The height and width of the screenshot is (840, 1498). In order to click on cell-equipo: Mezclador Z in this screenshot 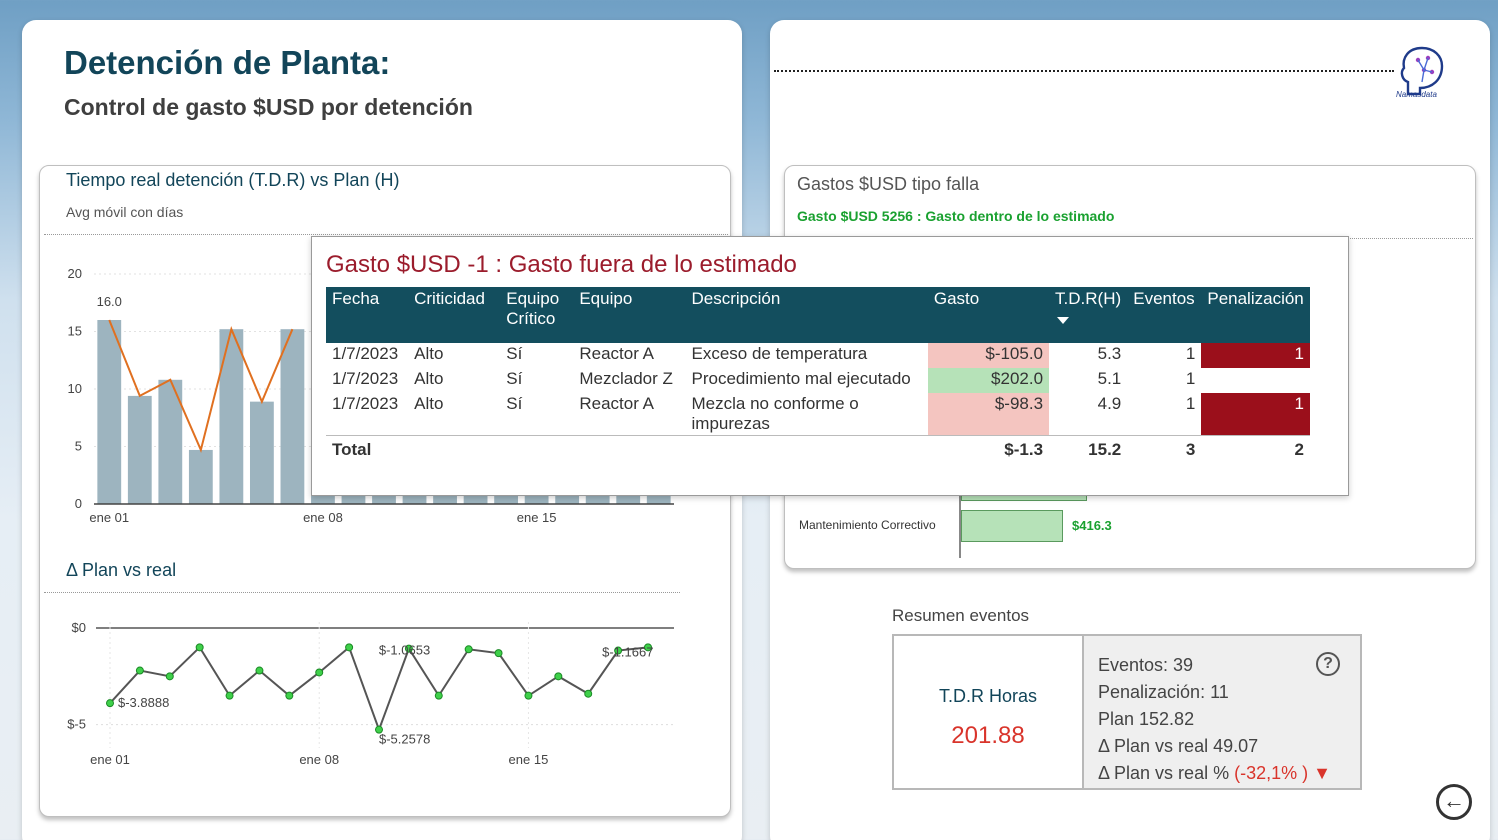, I will do `click(626, 378)`.